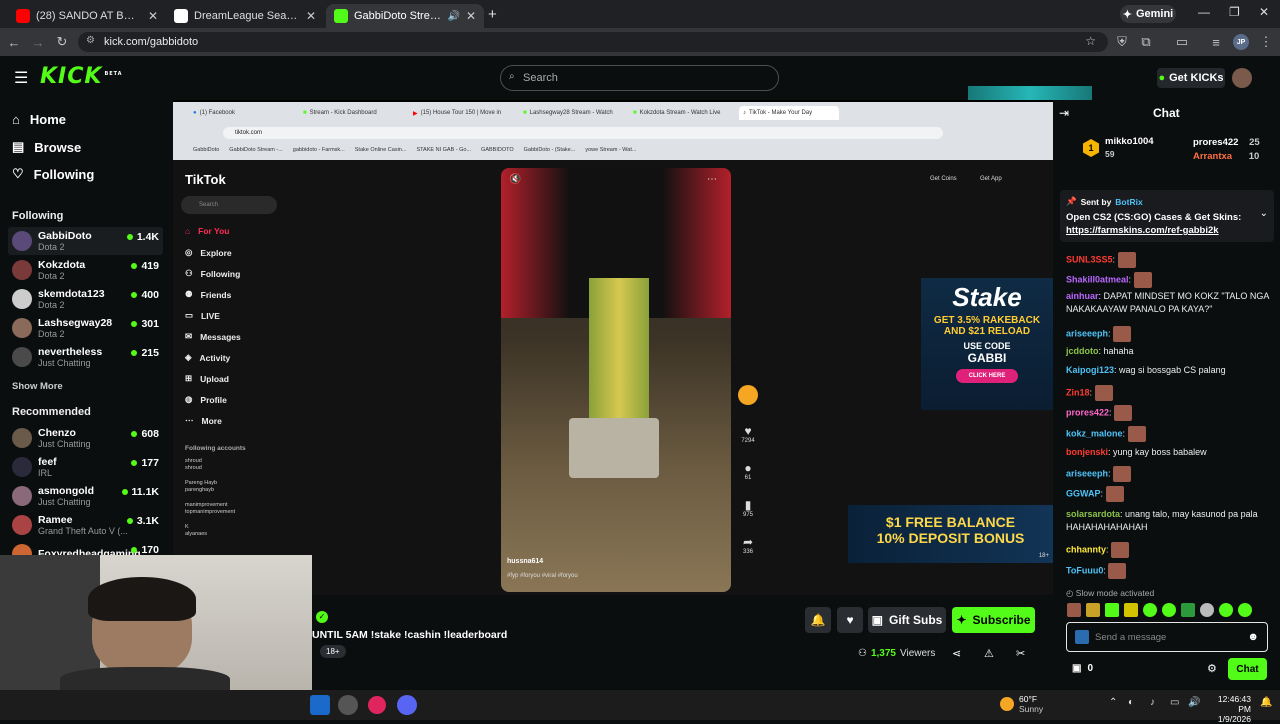  I want to click on emote-bar, so click(1167, 610).